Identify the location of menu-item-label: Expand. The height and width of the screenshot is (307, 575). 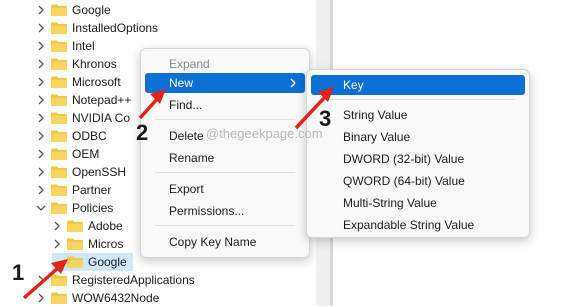
(189, 64).